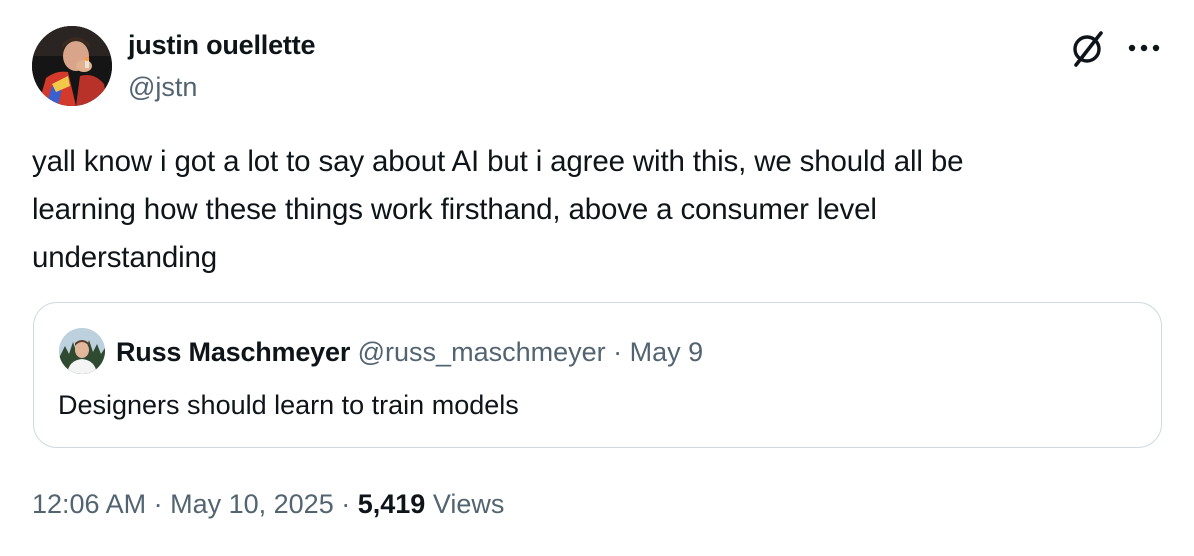 The image size is (1194, 556). Describe the element at coordinates (89, 504) in the screenshot. I see `tweet-time: 12:06 AM` at that location.